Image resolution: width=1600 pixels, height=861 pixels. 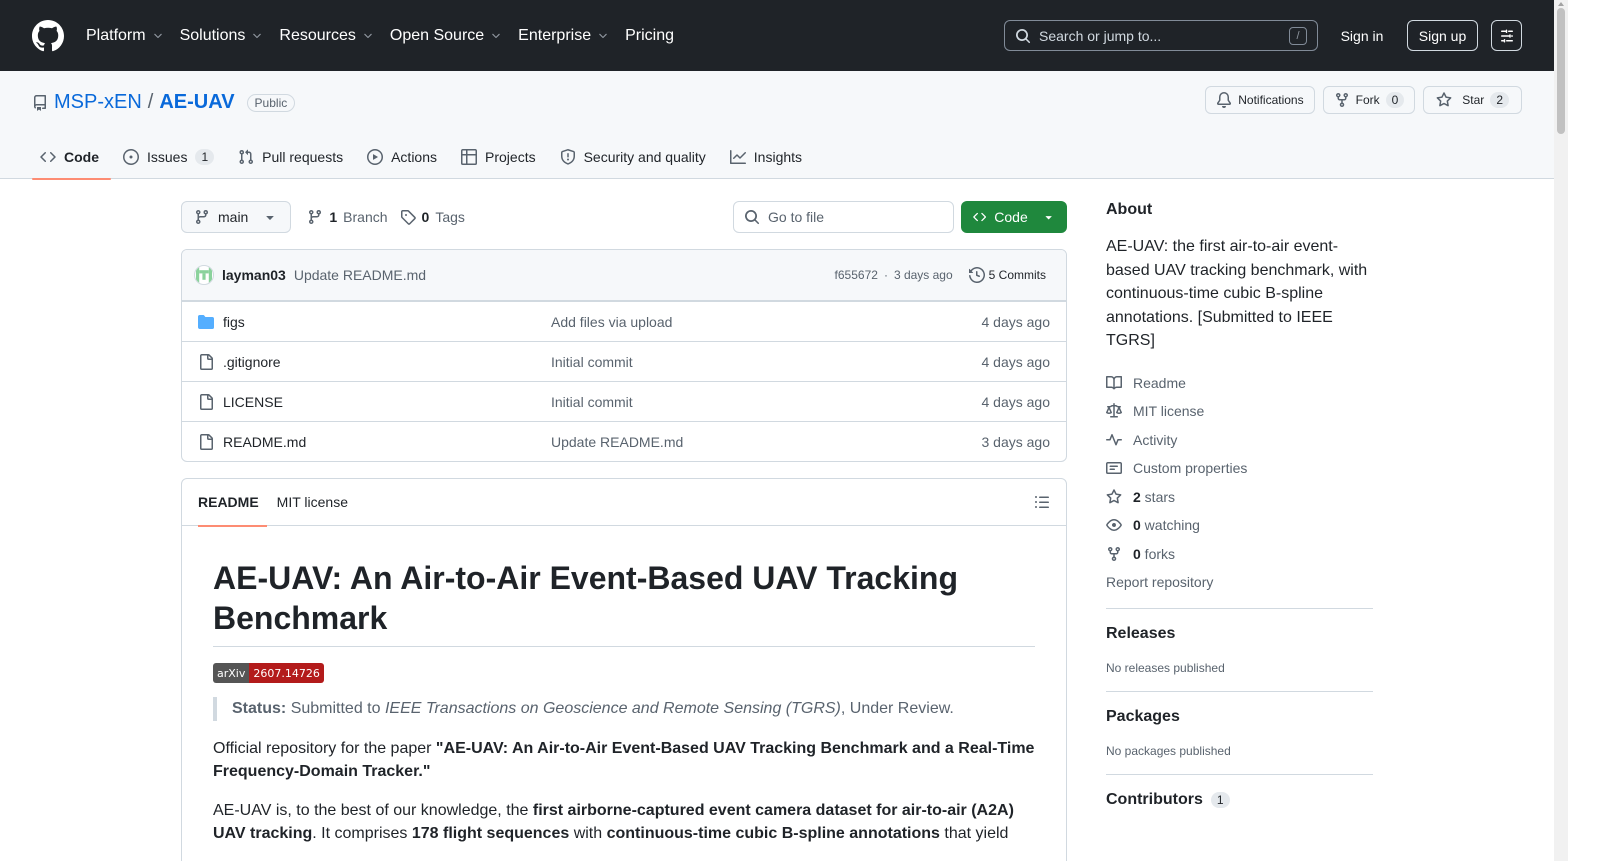 I want to click on arxiv-badge-label: arXiv, so click(x=231, y=673).